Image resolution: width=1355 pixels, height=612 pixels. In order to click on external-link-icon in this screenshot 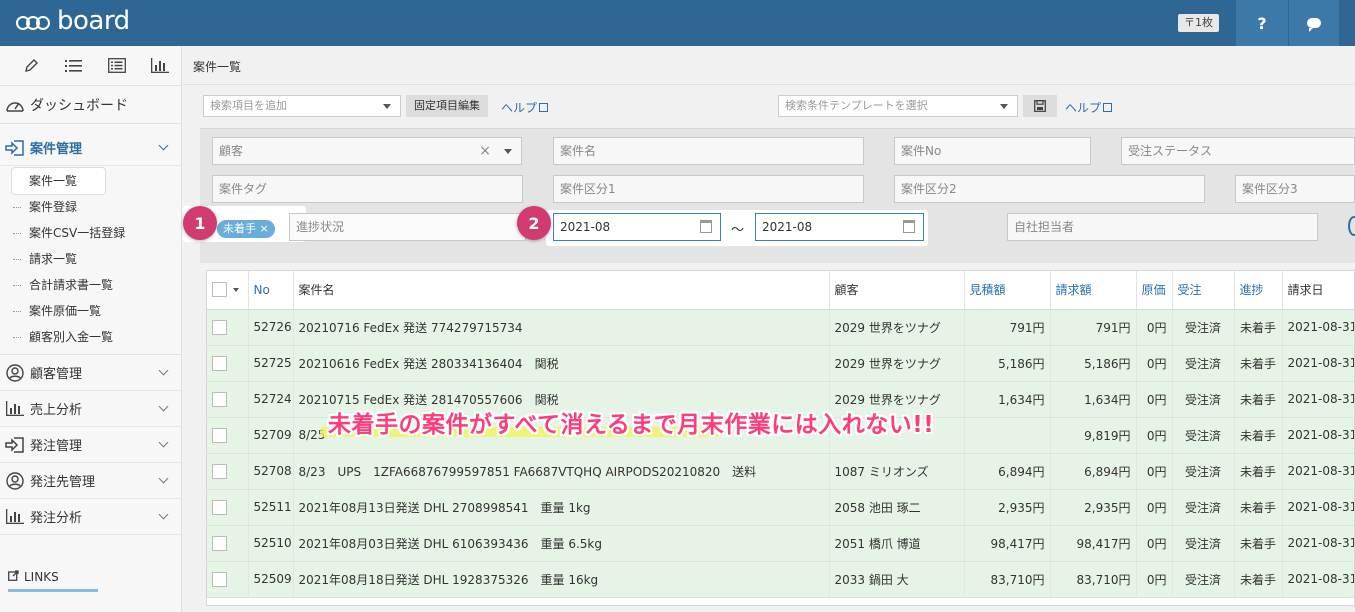, I will do `click(13, 577)`.